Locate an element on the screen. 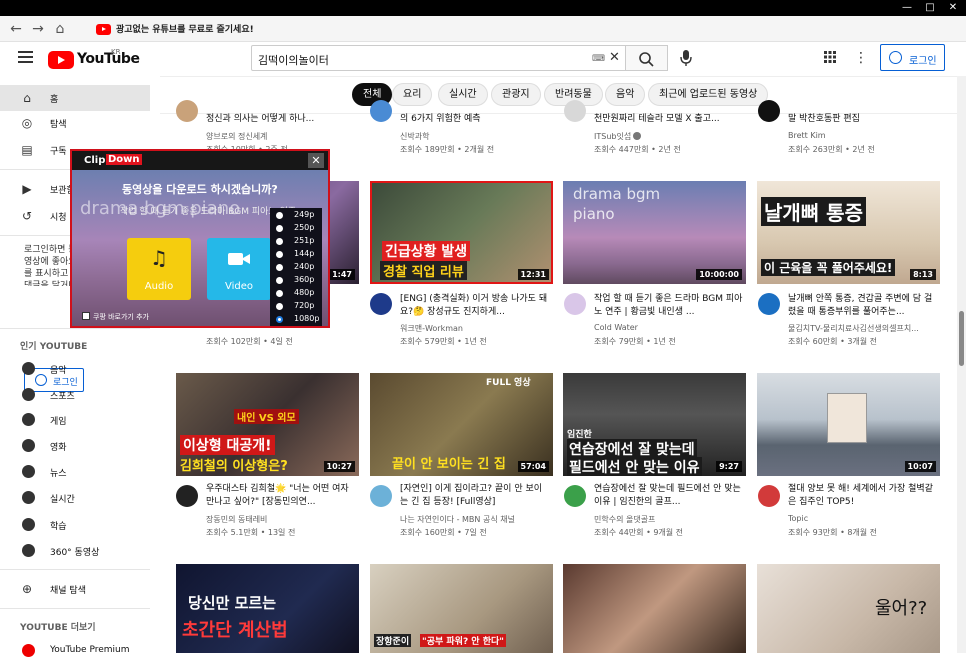 The height and width of the screenshot is (664, 966). sidebar-item-learning: 학습 is located at coordinates (75, 525).